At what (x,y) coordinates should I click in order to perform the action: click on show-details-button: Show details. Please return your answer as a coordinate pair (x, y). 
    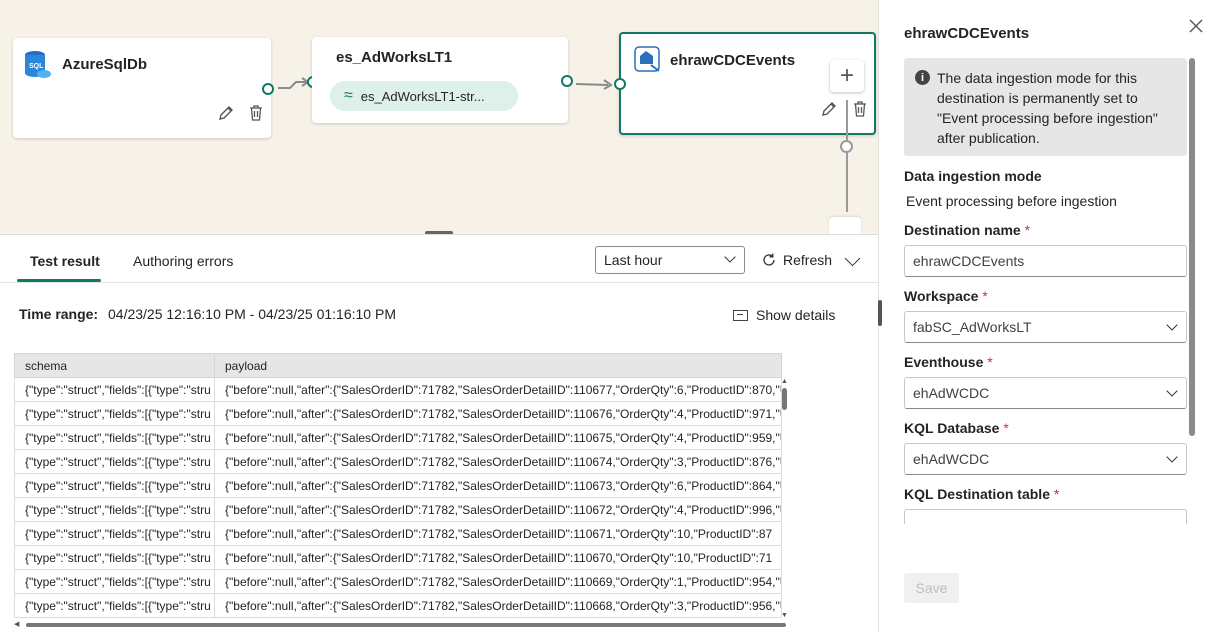
    Looking at the image, I should click on (784, 315).